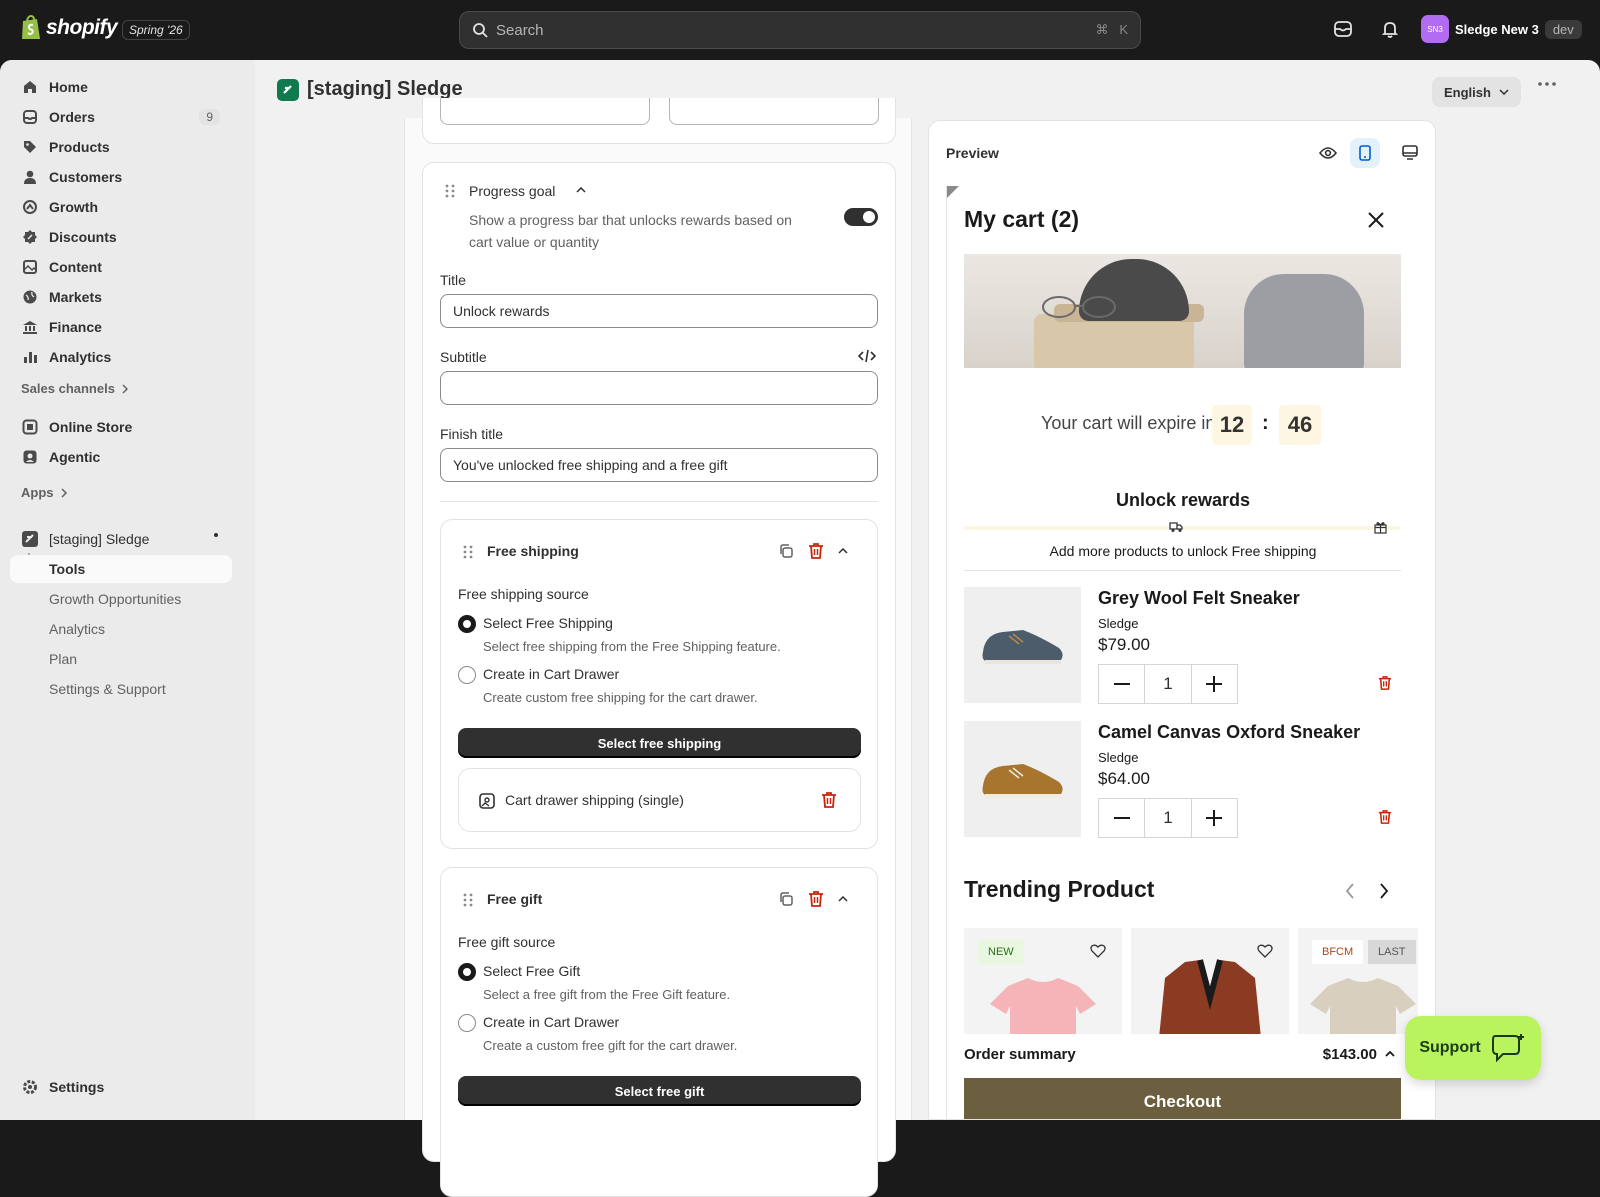  I want to click on sidebar-item-content: Content, so click(121, 267).